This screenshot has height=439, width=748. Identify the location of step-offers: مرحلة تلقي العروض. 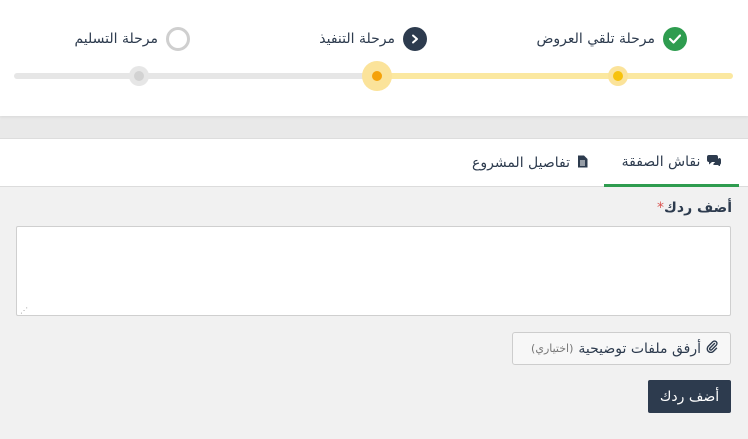
(611, 39).